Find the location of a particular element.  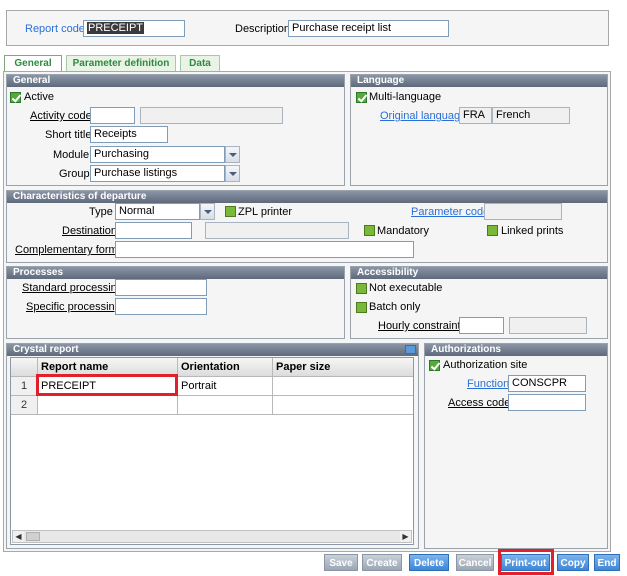

authorization-site-label: Authorization site is located at coordinates (485, 365).